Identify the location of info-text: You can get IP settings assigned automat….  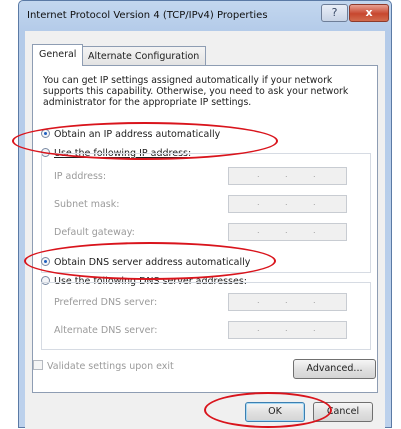
(196, 91).